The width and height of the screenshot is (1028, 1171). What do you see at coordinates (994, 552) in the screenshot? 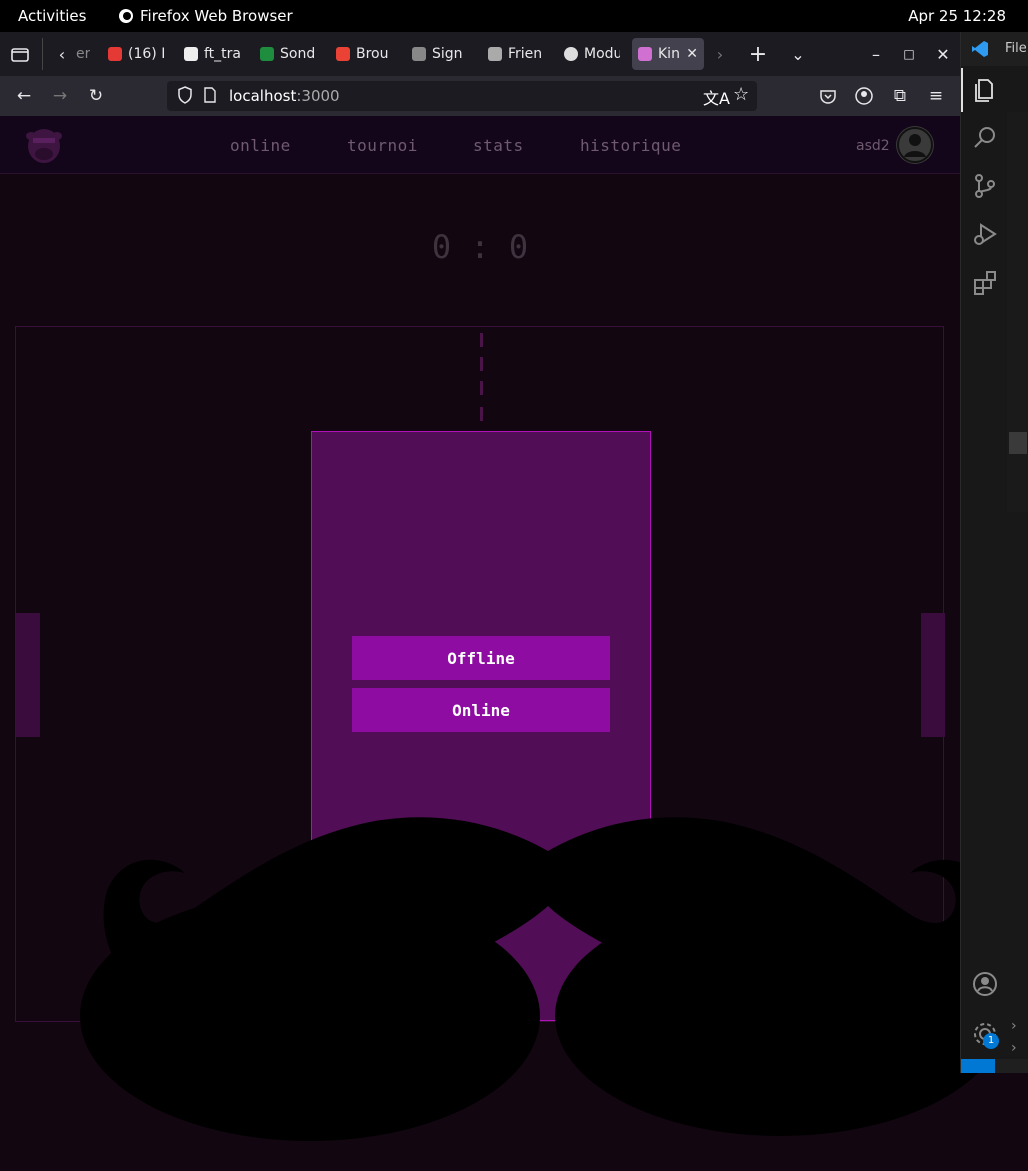
I see `vscode-window: File 1 › ›` at bounding box center [994, 552].